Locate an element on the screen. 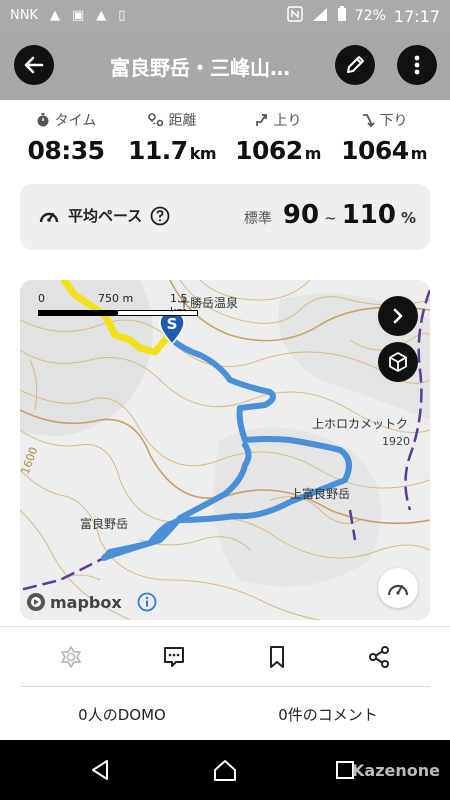 This screenshot has height=800, width=450. stat-time: タイム 08:35 is located at coordinates (66, 137).